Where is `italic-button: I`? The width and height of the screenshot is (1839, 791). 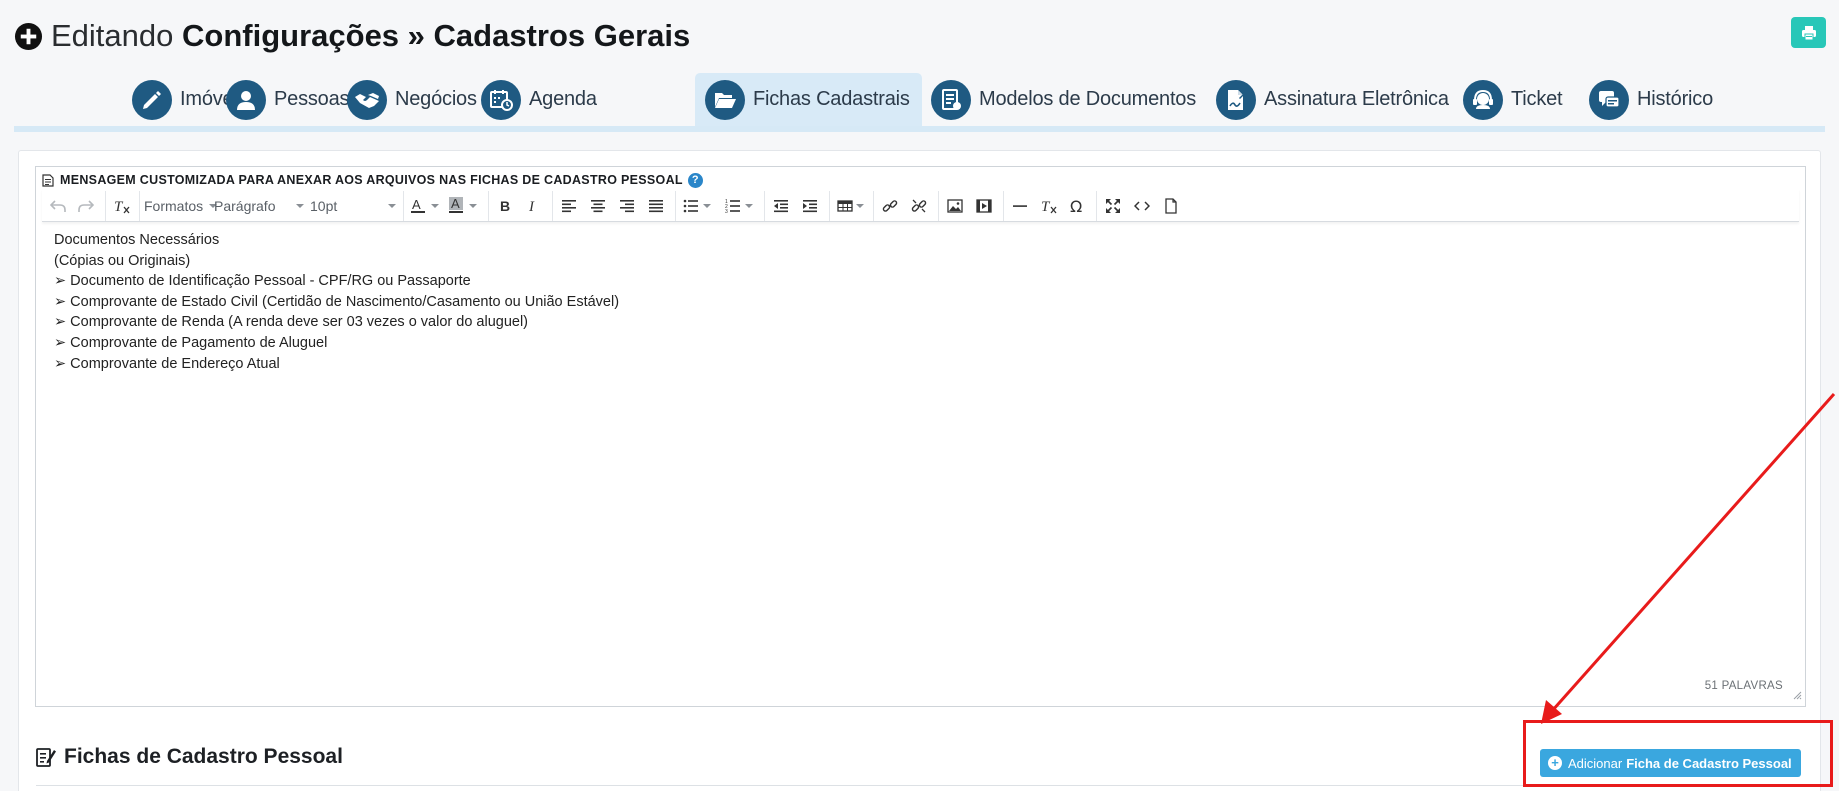 italic-button: I is located at coordinates (533, 206).